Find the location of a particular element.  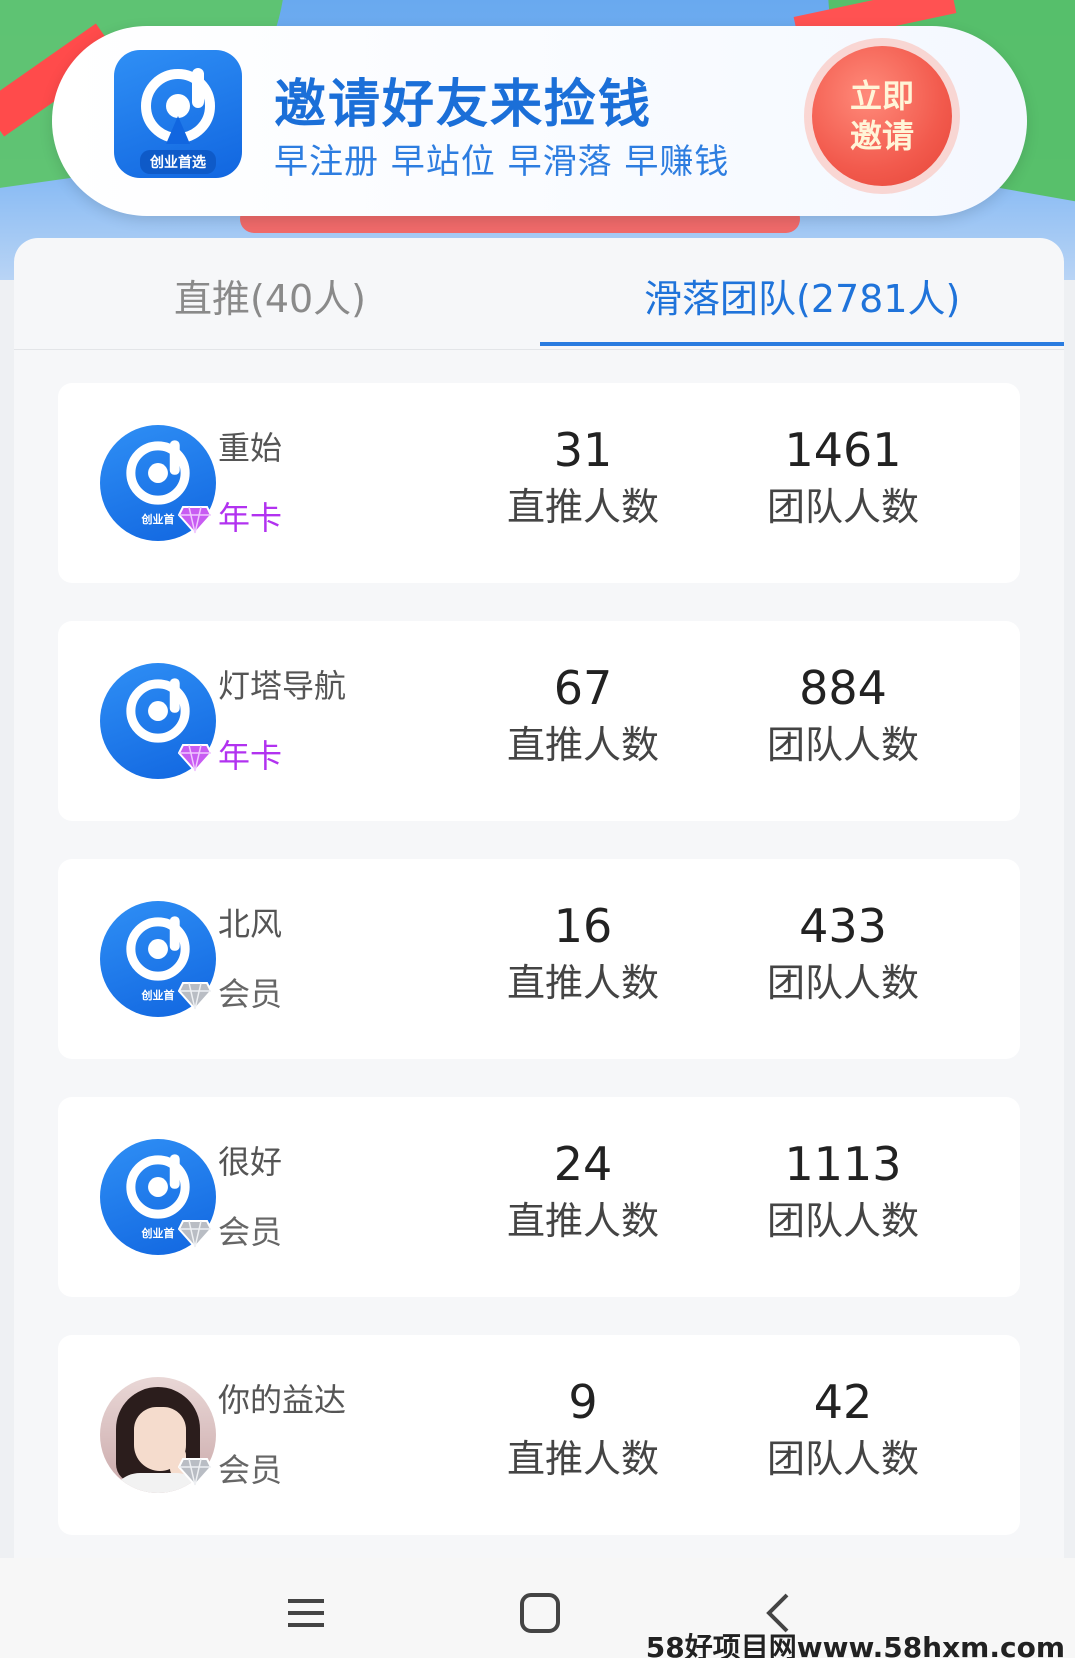

direct-count: 24 is located at coordinates (583, 1164).